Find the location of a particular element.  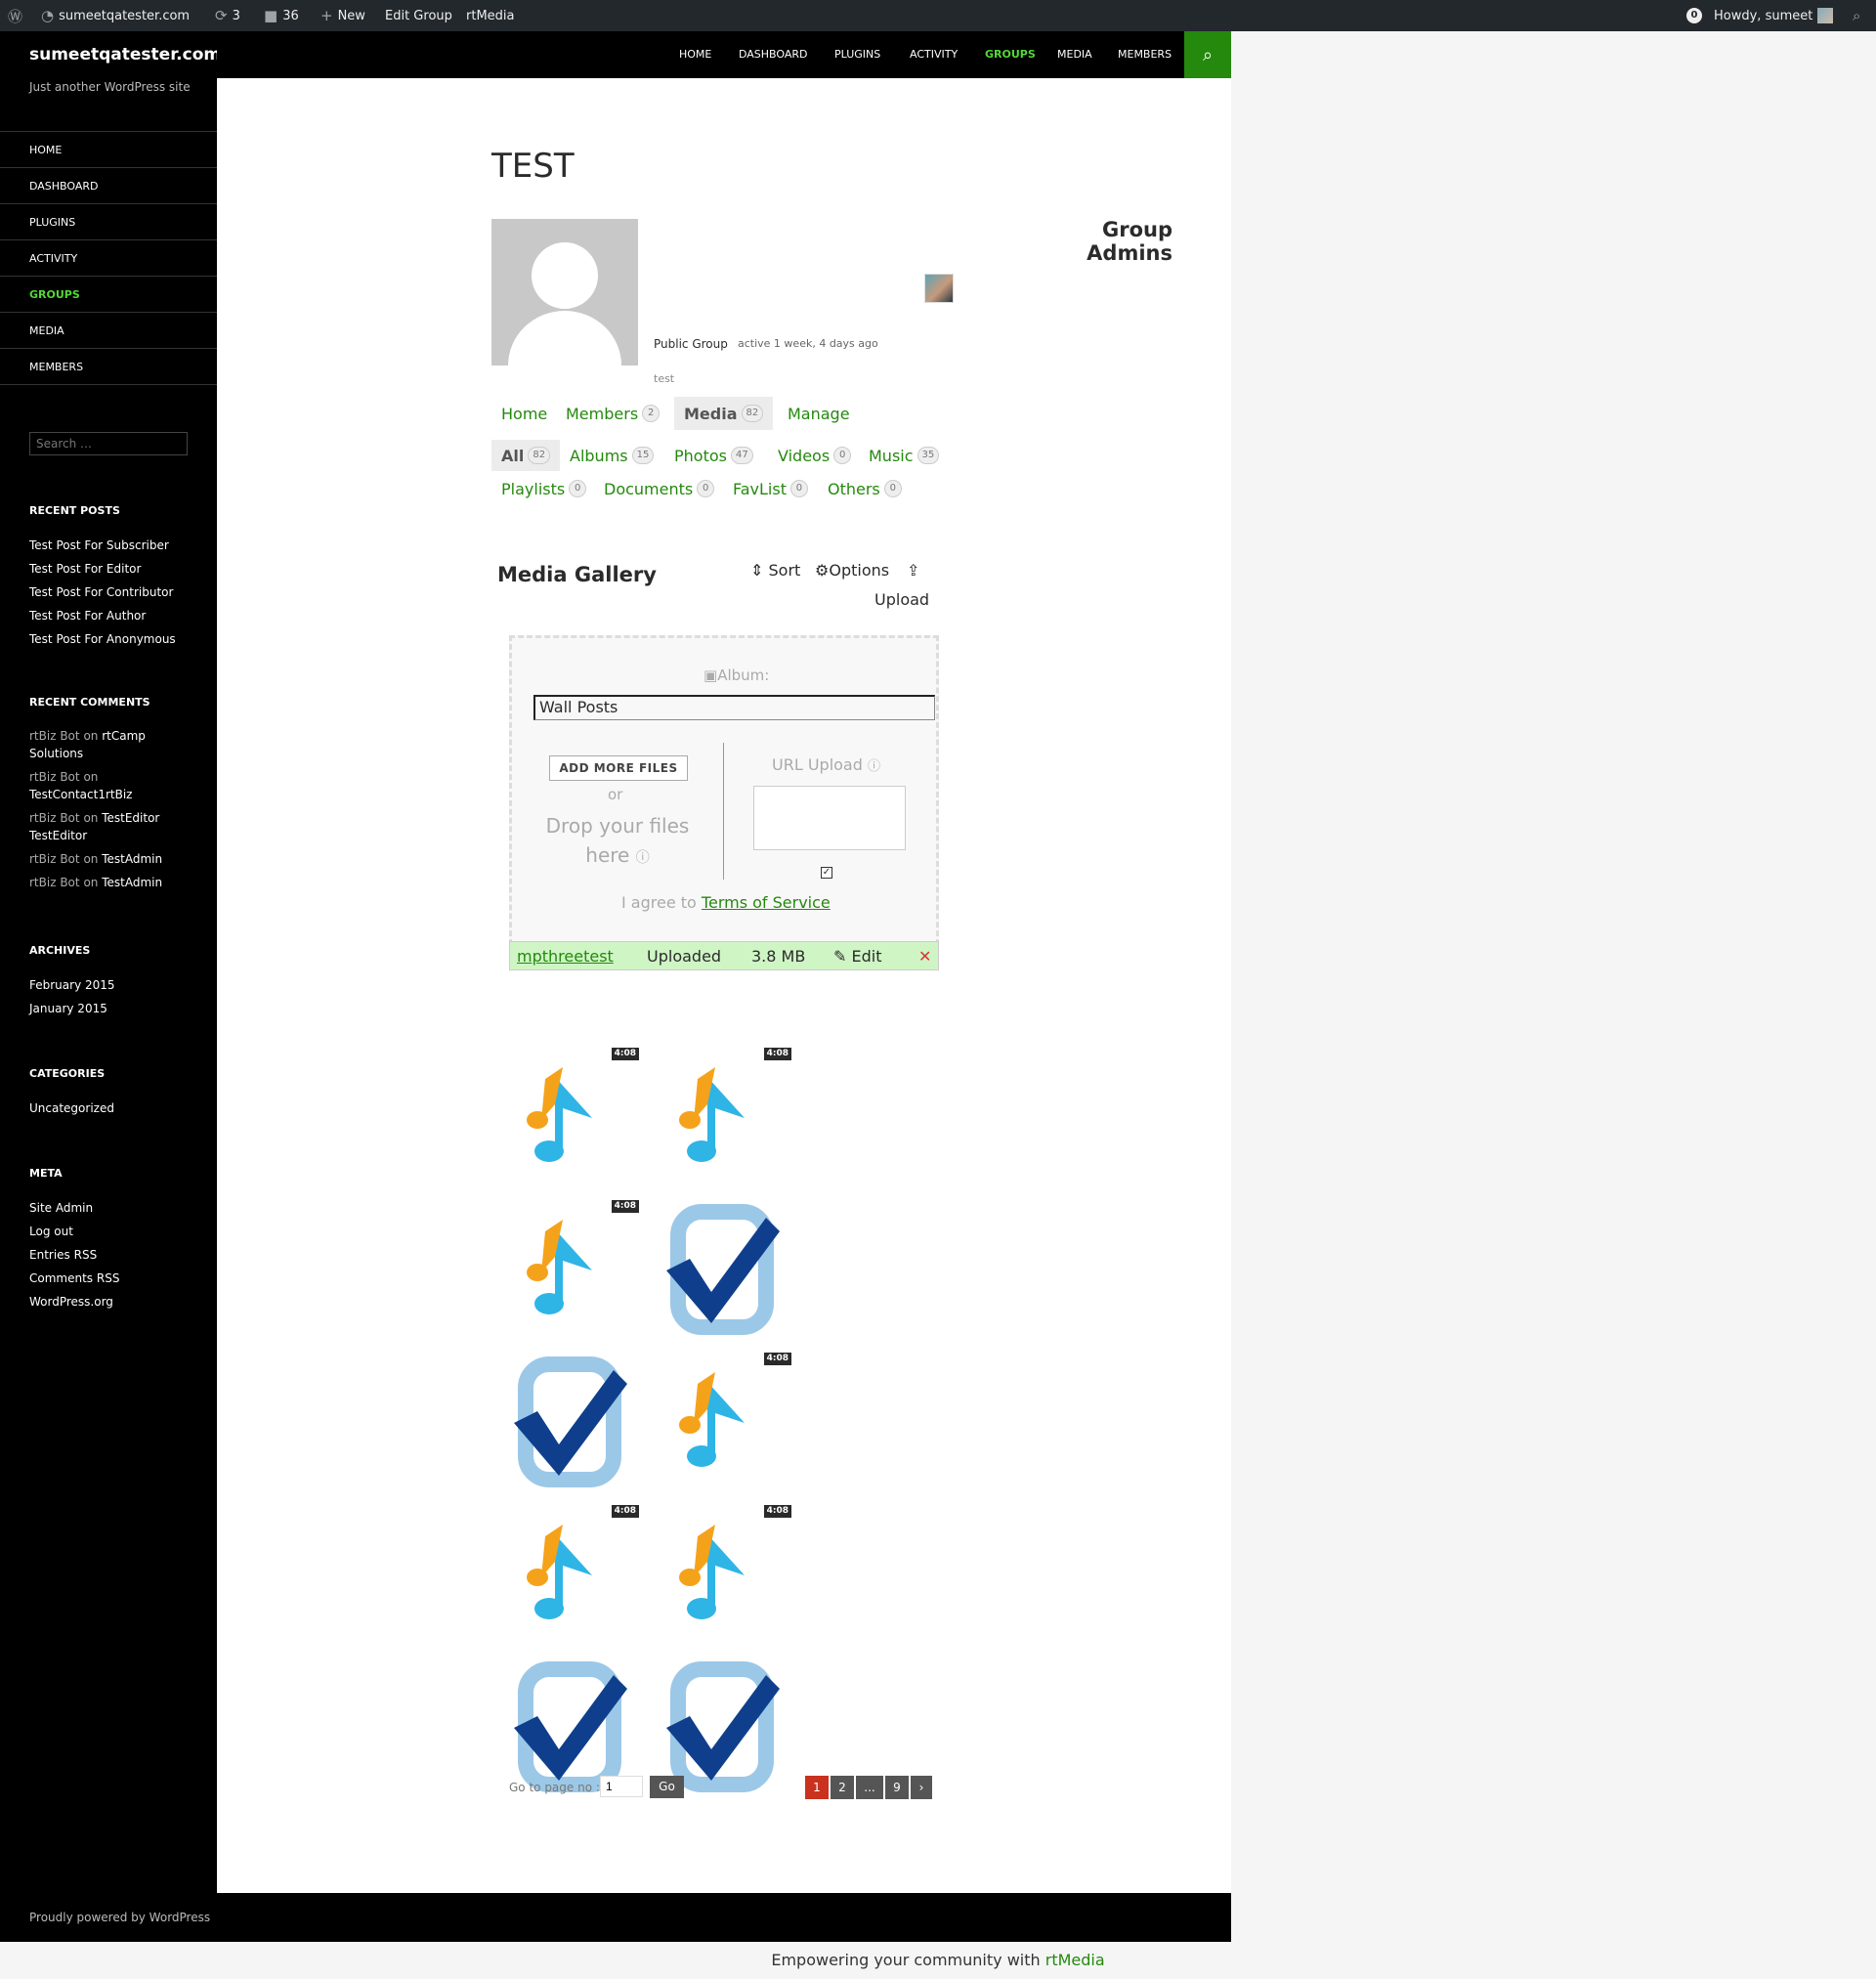

nav-media: MEDIA is located at coordinates (1074, 54).